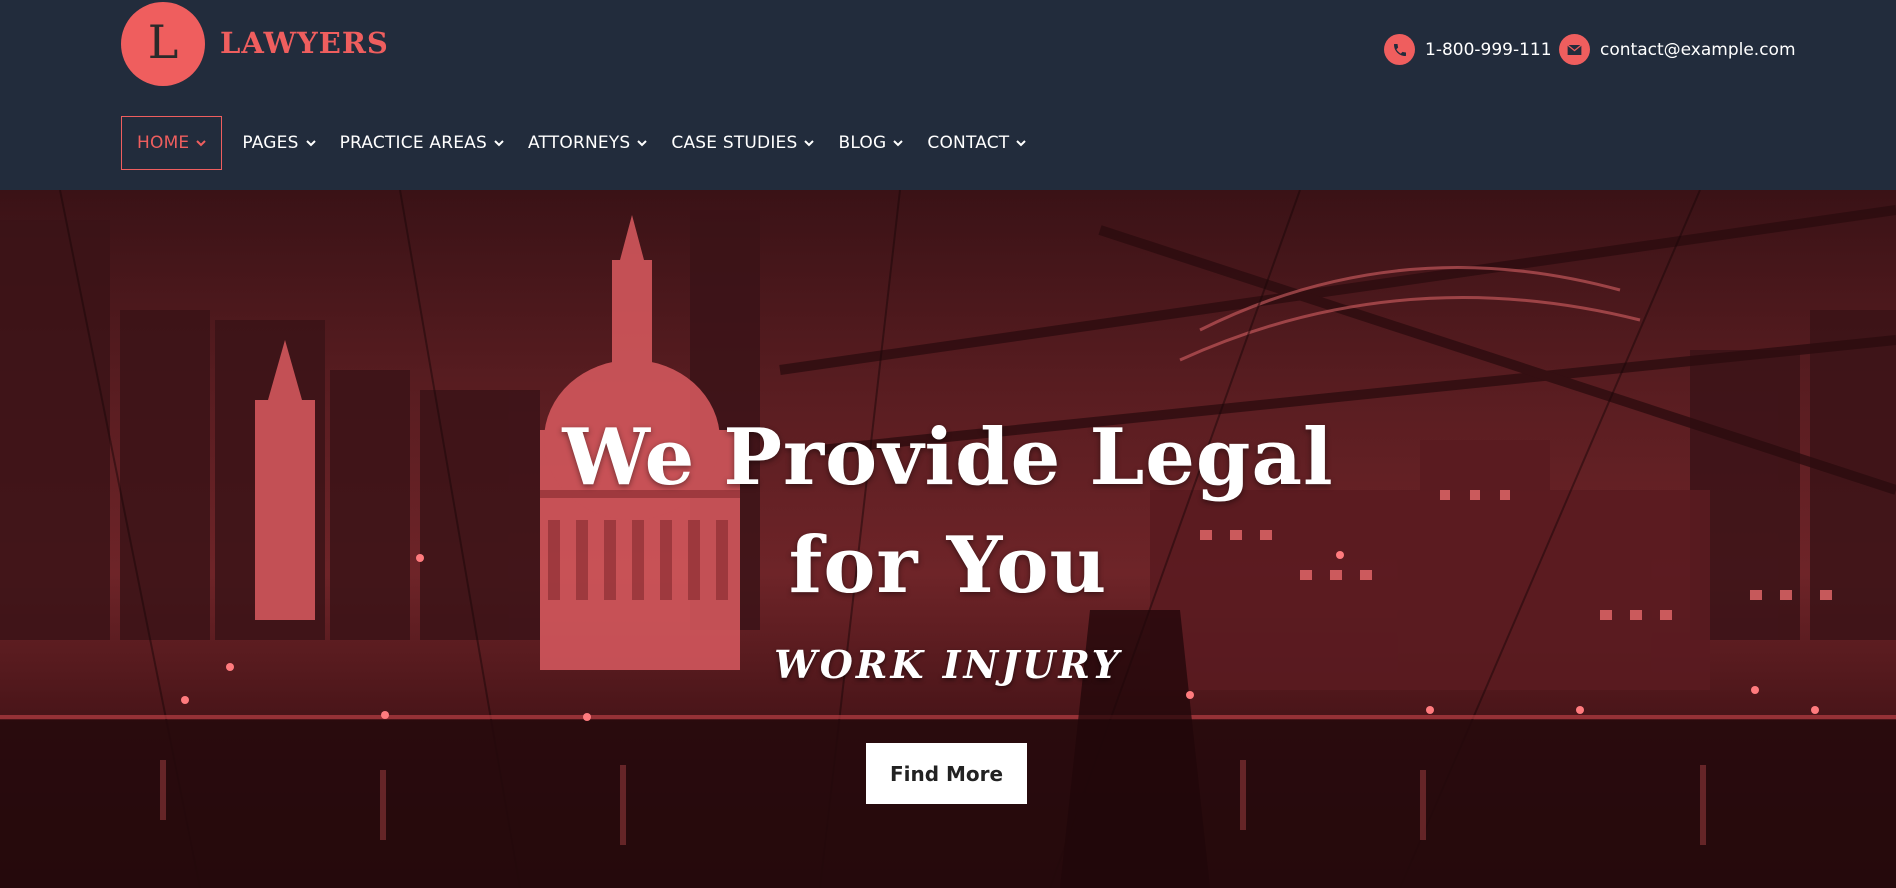 The width and height of the screenshot is (1896, 888). Describe the element at coordinates (270, 143) in the screenshot. I see `nav-item-label: PAGES` at that location.